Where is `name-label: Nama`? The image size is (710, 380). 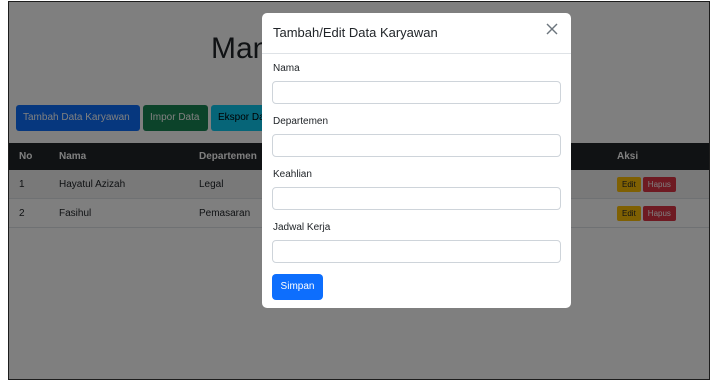
name-label: Nama is located at coordinates (286, 68).